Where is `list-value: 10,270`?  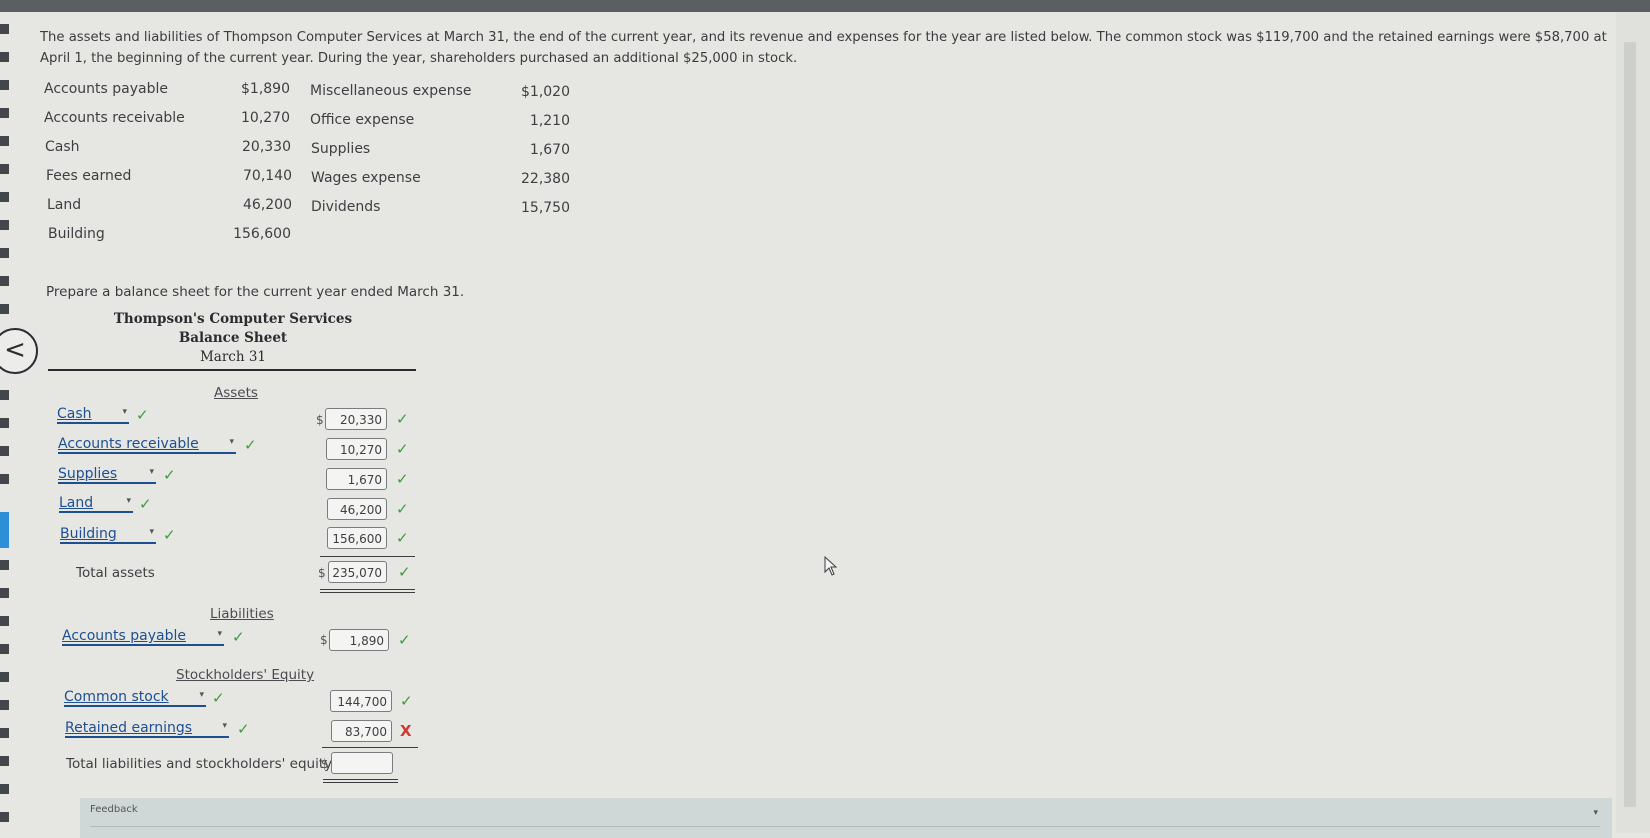 list-value: 10,270 is located at coordinates (265, 118).